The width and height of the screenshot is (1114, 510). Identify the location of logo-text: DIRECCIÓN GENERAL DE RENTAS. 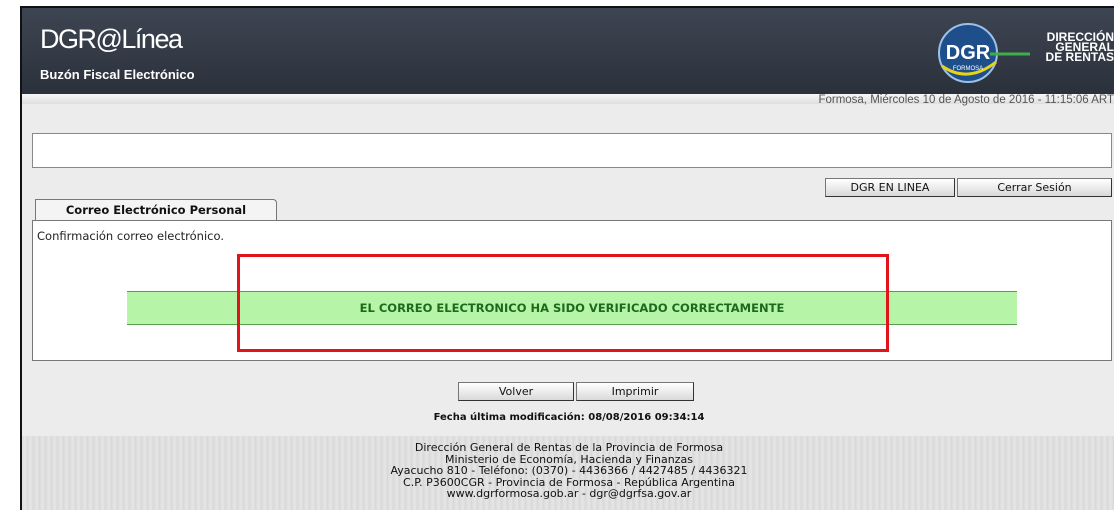
(1072, 47).